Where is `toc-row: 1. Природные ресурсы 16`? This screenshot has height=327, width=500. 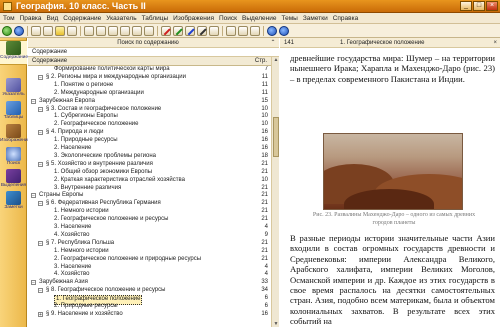 toc-row: 1. Природные ресурсы 16 is located at coordinates (149, 141).